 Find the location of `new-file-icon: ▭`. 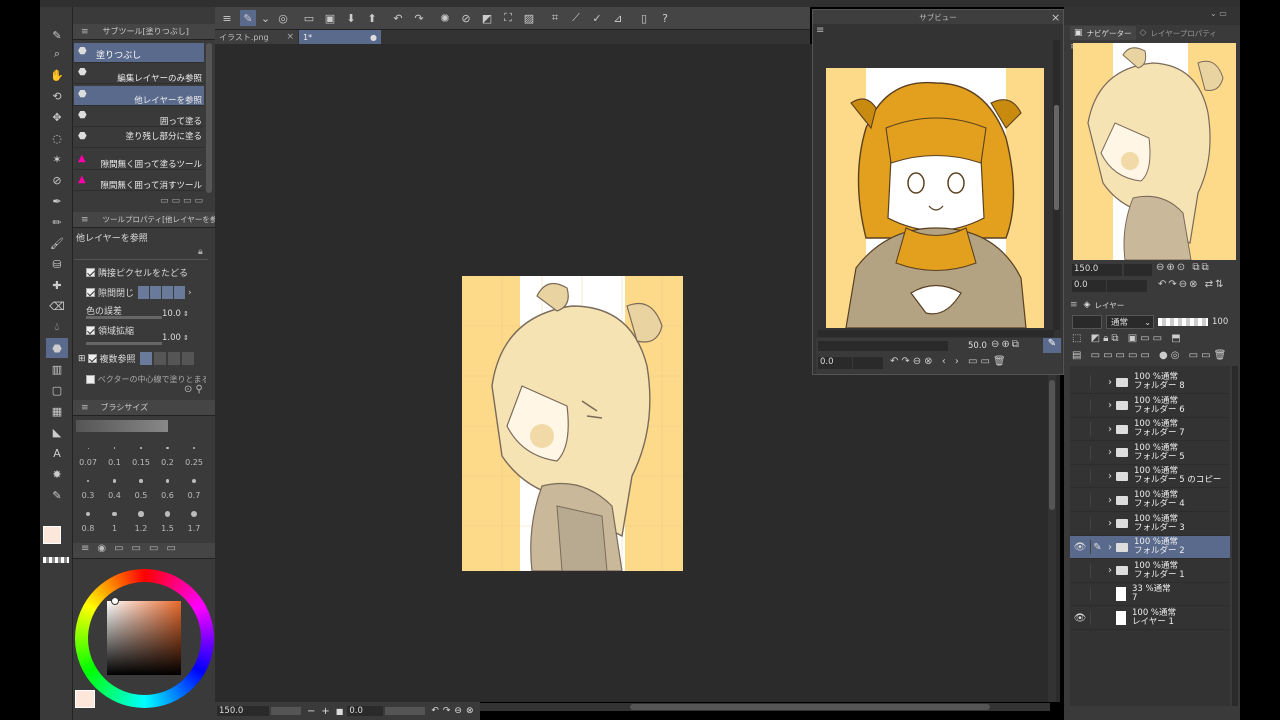

new-file-icon: ▭ is located at coordinates (309, 18).